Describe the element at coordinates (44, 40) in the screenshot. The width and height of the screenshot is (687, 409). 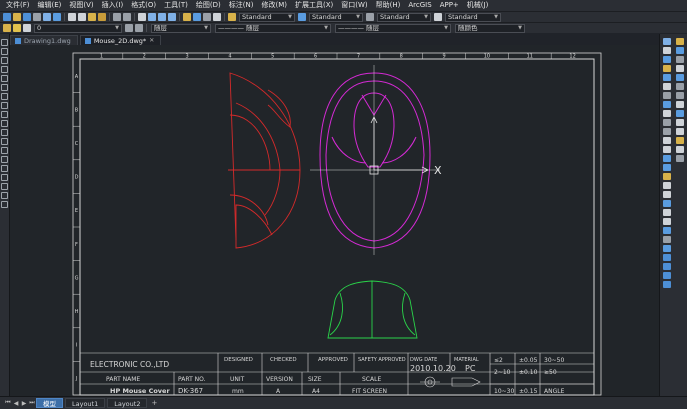
I see `tab-drawing1: Drawing1.dwg` at that location.